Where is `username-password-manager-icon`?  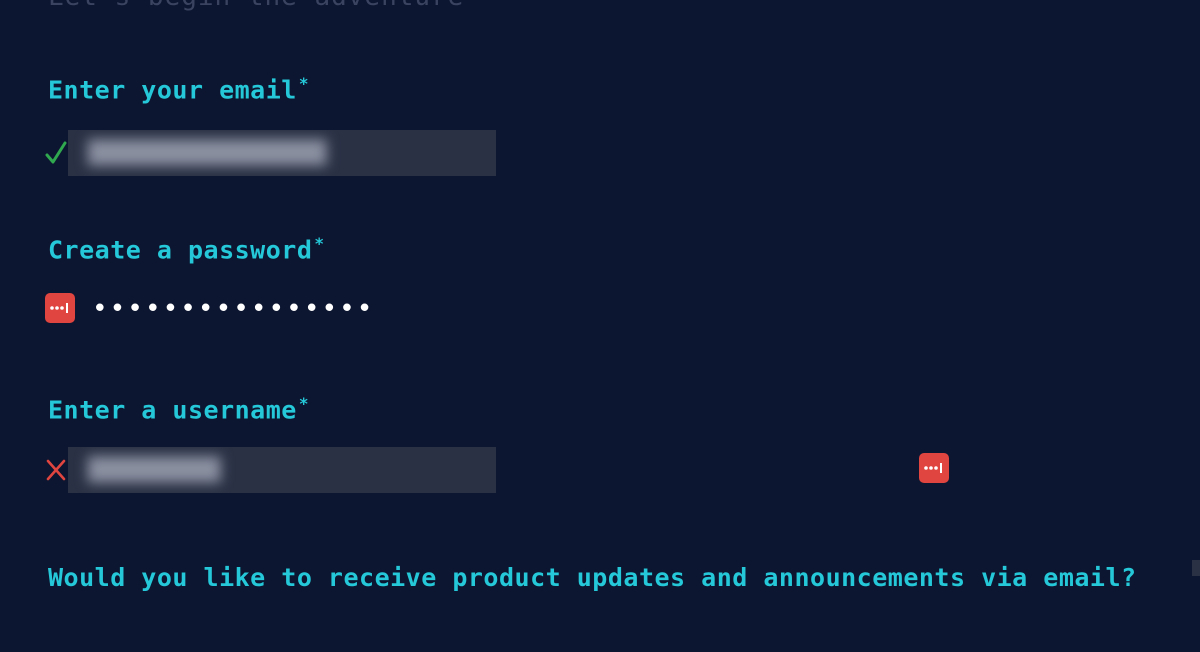 username-password-manager-icon is located at coordinates (934, 468).